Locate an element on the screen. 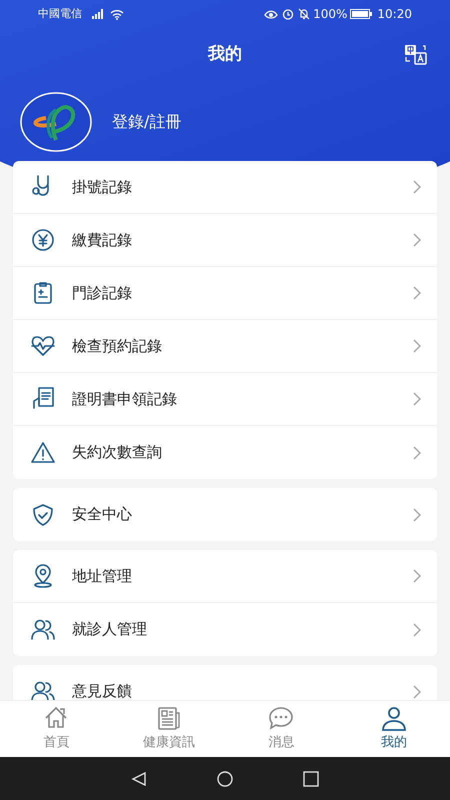 This screenshot has height=800, width=450. menu-label: 掛號記錄 is located at coordinates (102, 187).